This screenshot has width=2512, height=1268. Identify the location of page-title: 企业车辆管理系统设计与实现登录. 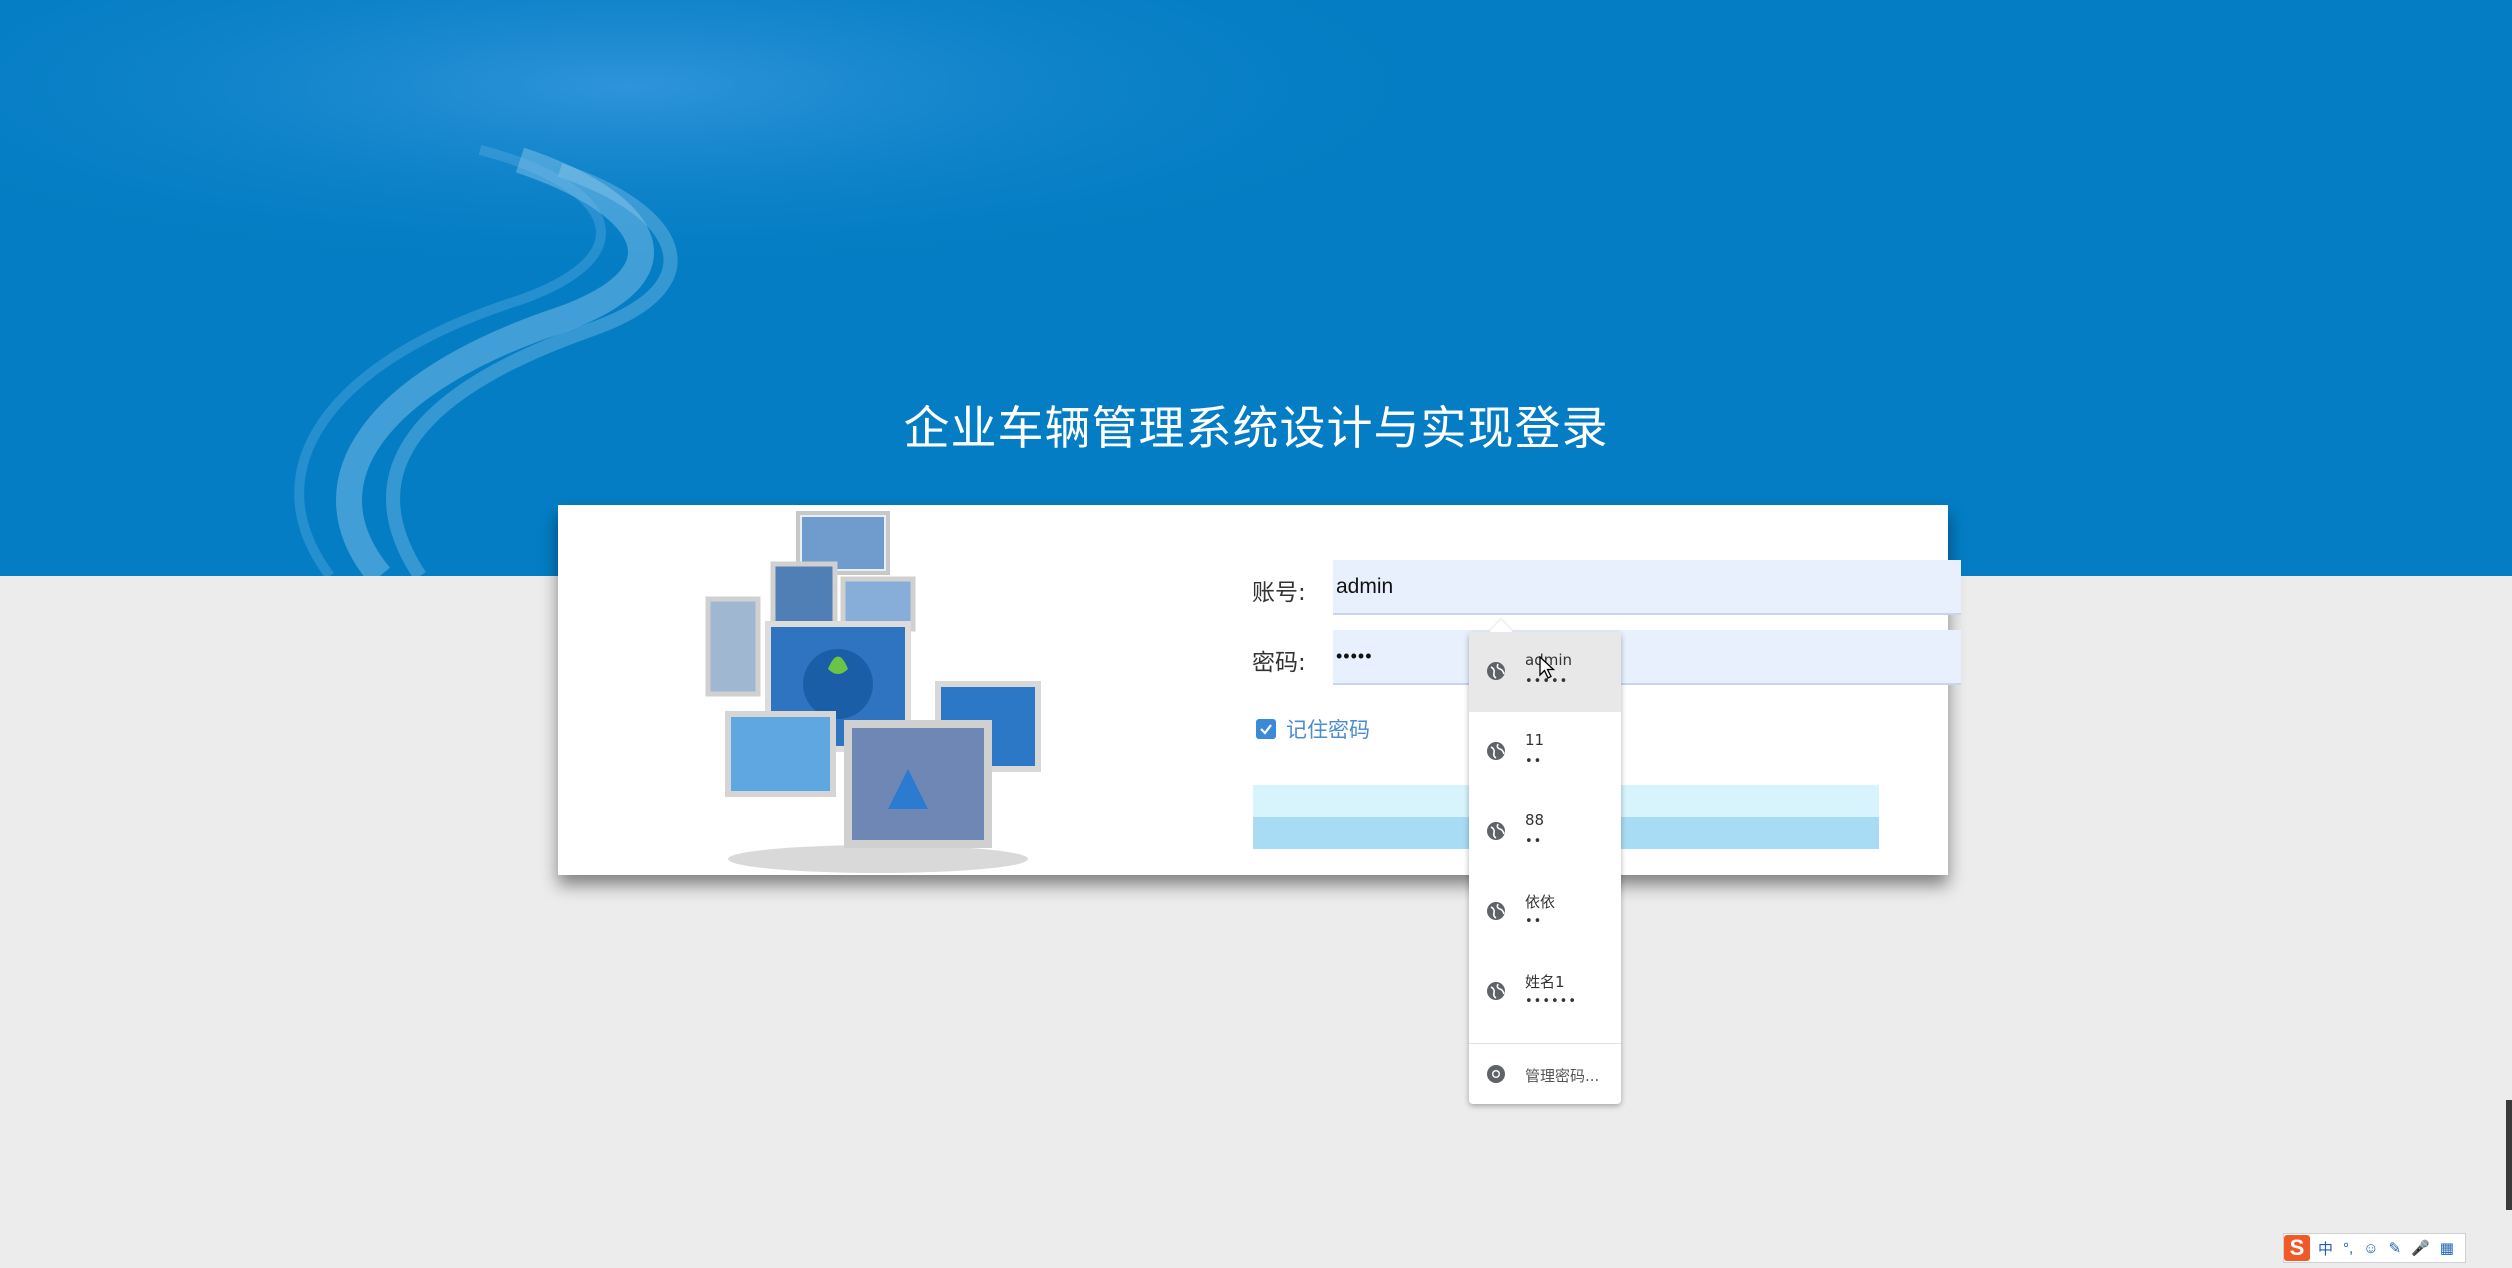
(1256, 428).